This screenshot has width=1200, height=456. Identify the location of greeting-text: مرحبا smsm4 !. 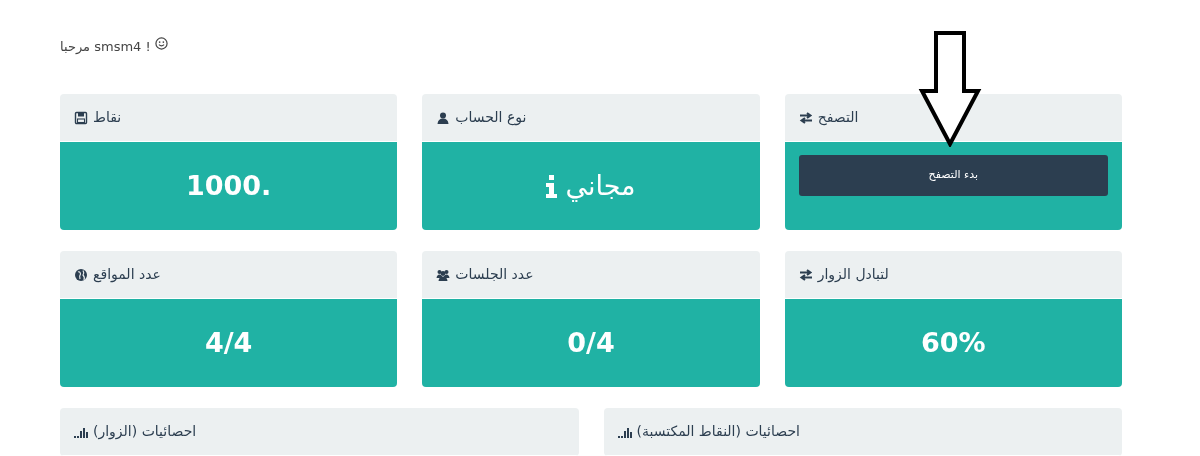
(105, 47).